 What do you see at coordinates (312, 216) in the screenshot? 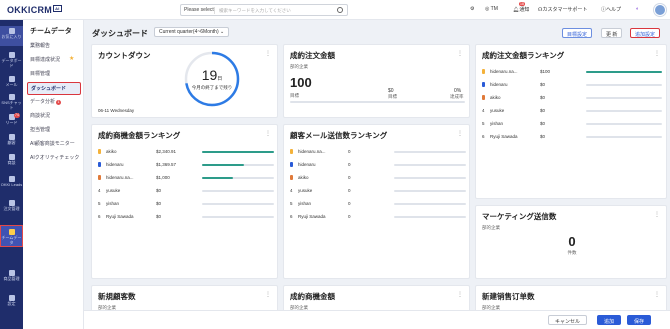
I see `rank-name: Ryuji Sawada` at bounding box center [312, 216].